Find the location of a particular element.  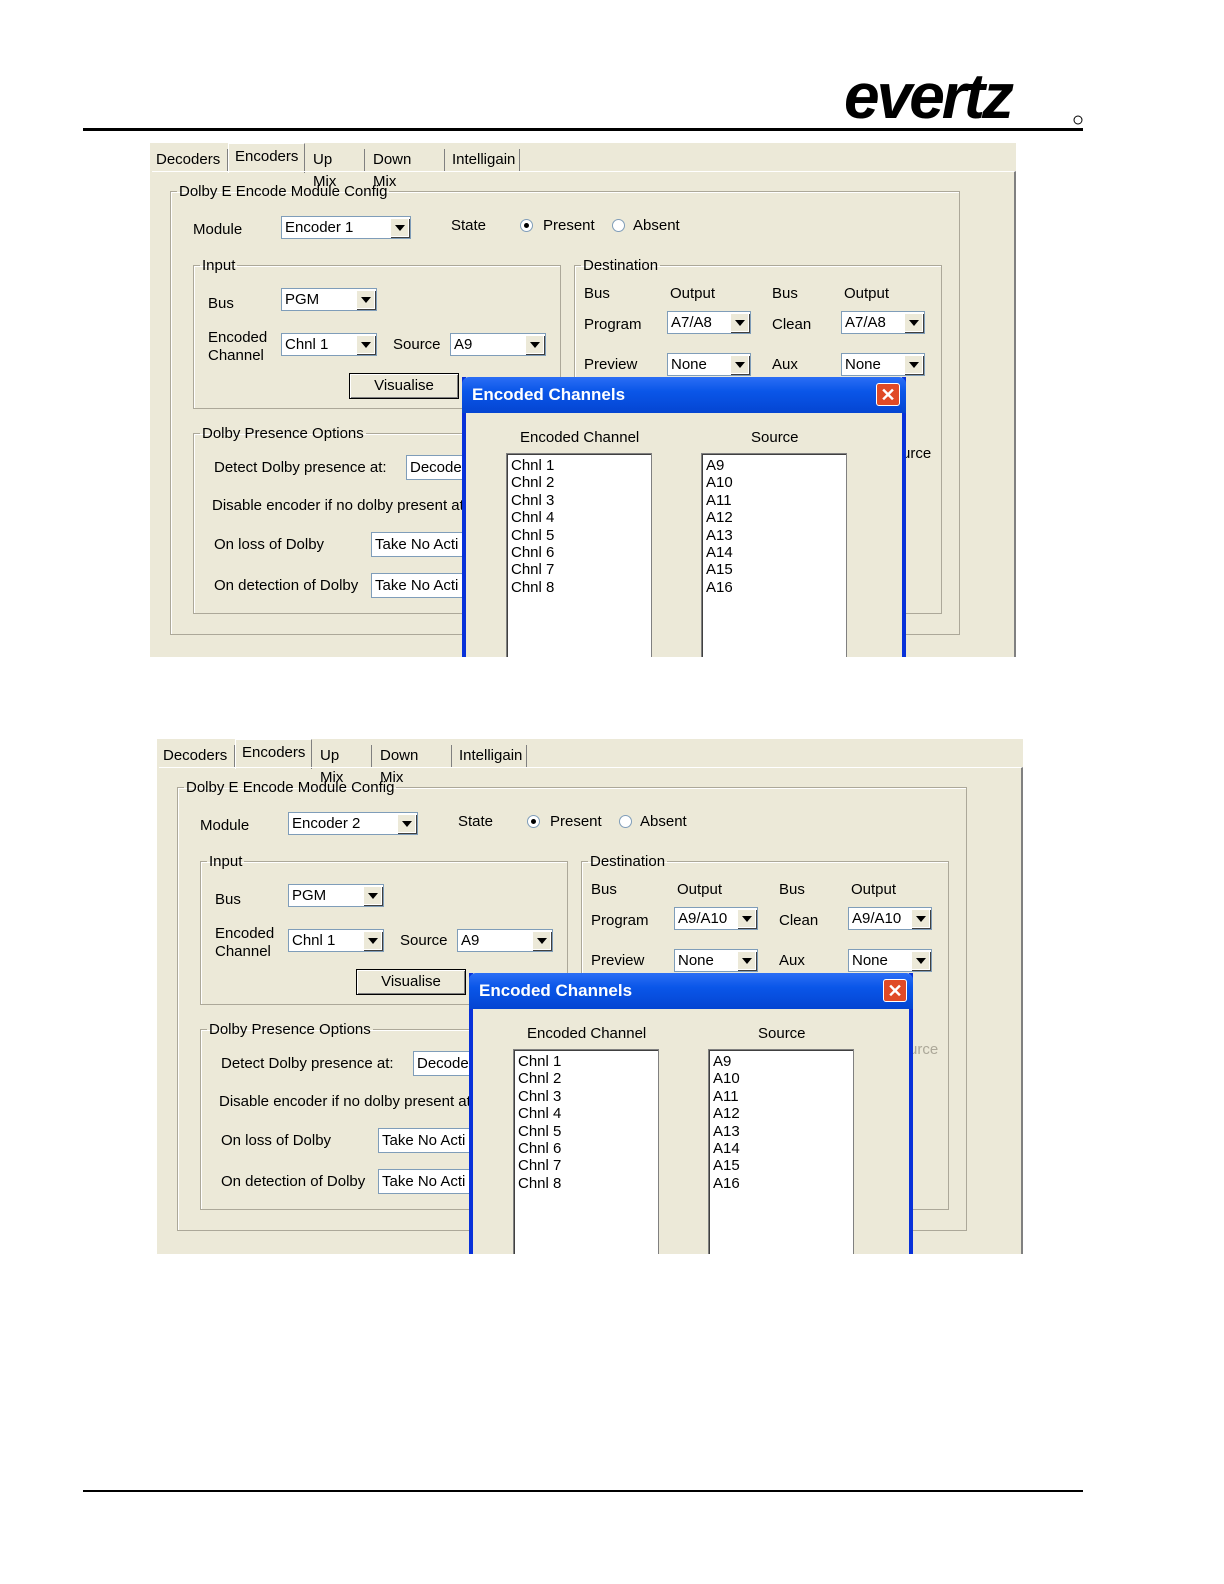

header-rule is located at coordinates (583, 129).